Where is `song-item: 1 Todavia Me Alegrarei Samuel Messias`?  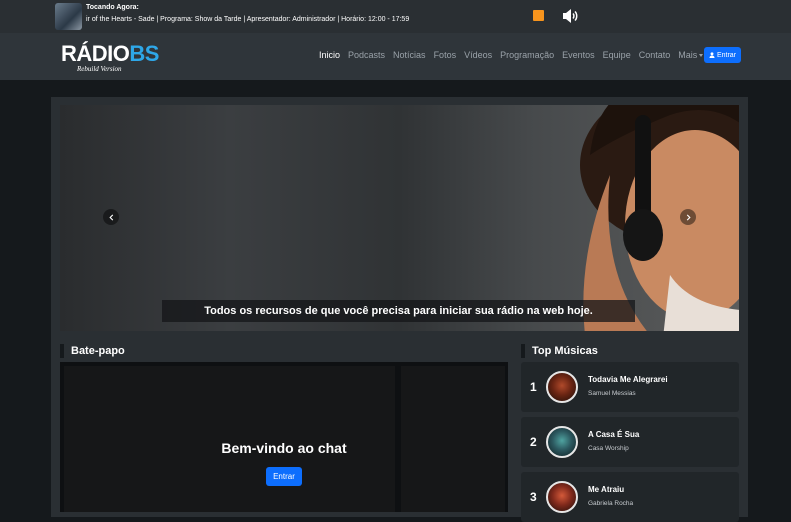
song-item: 1 Todavia Me Alegrarei Samuel Messias is located at coordinates (630, 387).